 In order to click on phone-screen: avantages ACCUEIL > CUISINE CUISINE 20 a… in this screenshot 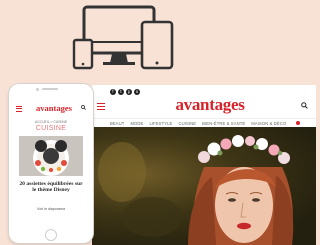, I will do `click(51, 160)`.